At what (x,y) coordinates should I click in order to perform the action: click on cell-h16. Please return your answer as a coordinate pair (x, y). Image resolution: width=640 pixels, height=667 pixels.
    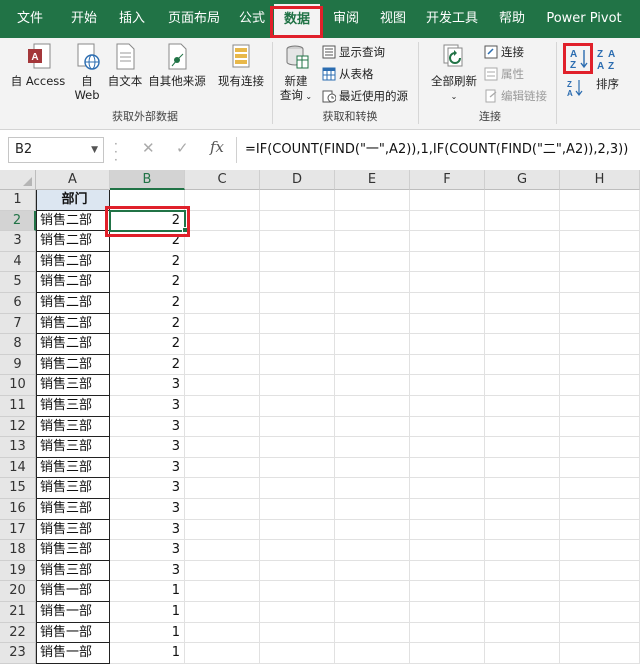
    Looking at the image, I should click on (600, 509).